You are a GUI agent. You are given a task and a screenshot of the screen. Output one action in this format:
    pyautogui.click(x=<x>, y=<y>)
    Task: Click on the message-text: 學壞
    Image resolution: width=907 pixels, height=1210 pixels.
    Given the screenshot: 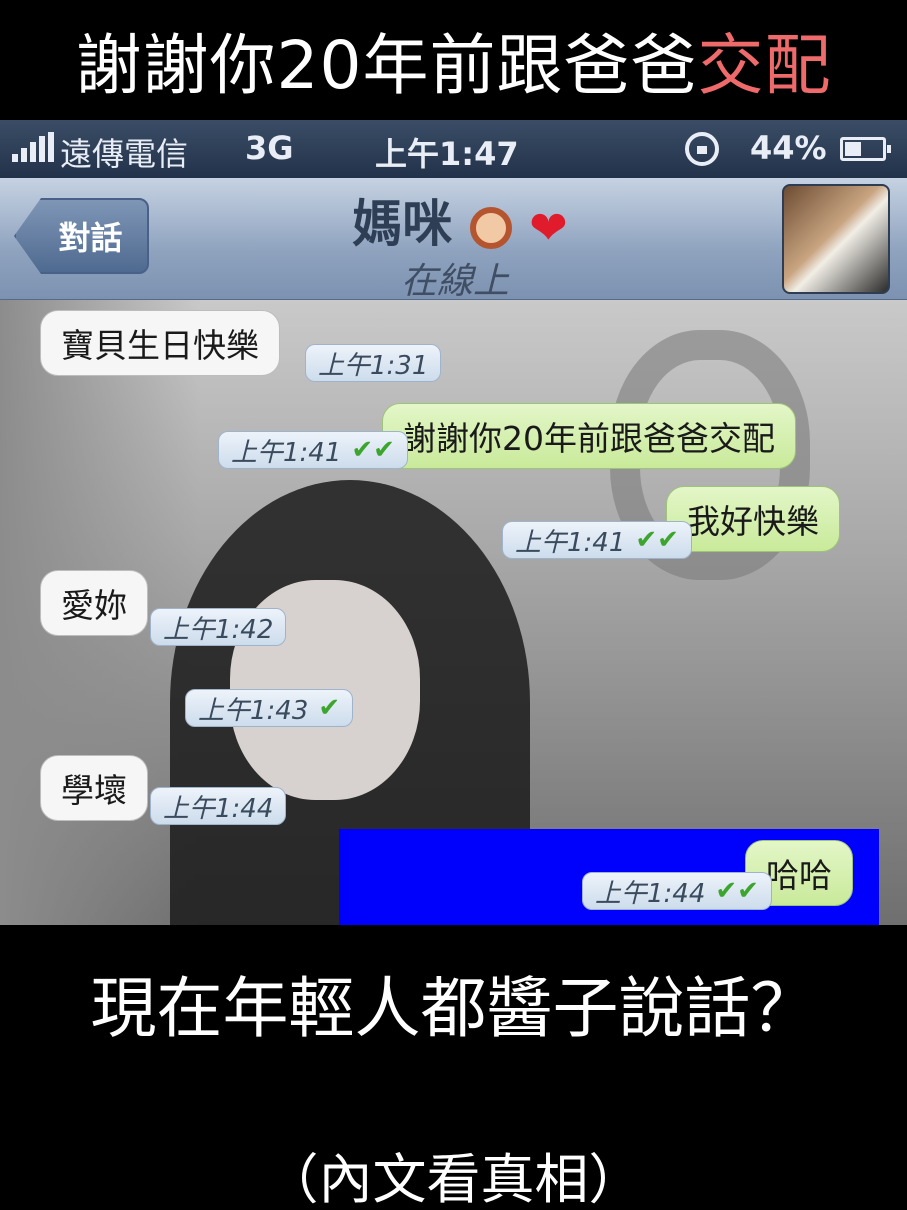 What is the action you would take?
    pyautogui.click(x=94, y=790)
    